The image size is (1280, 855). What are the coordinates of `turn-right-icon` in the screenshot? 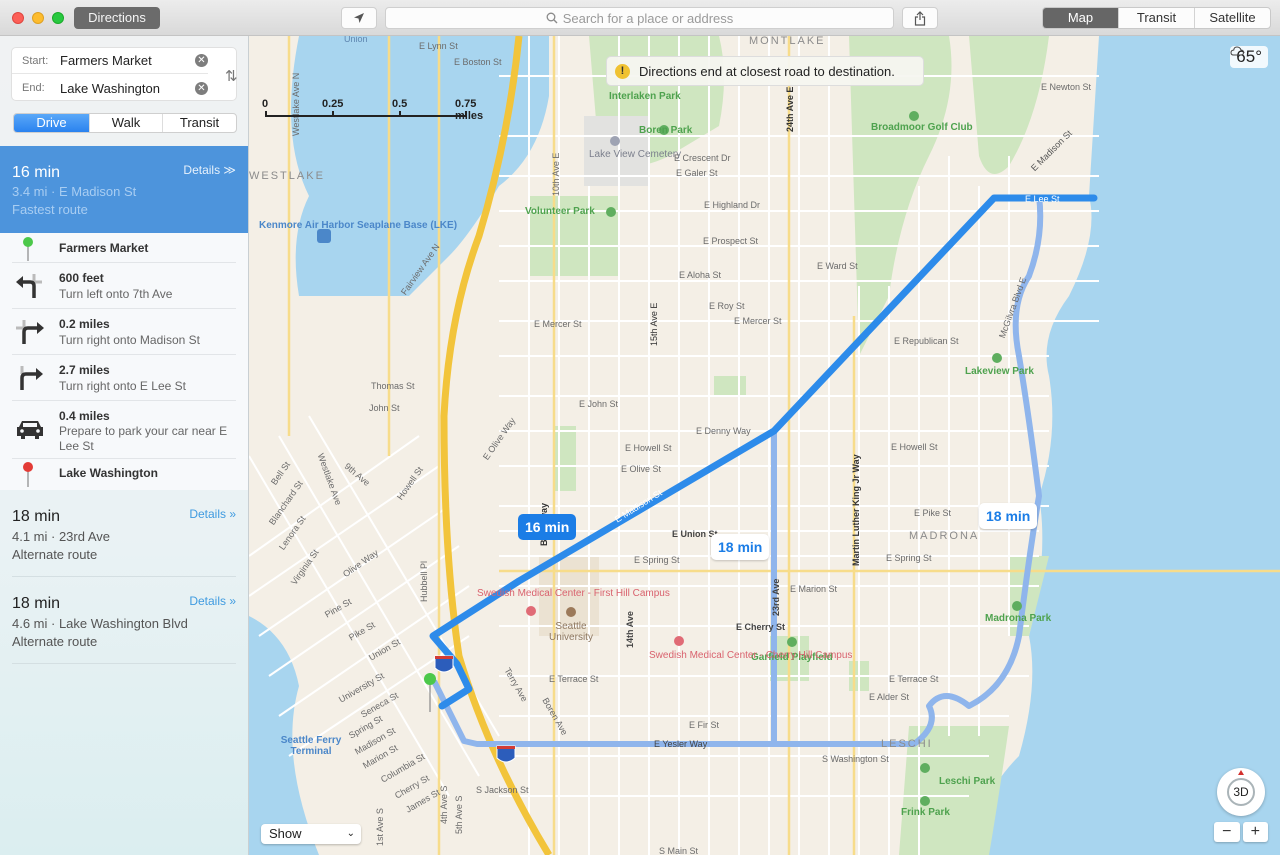 It's located at (30, 332).